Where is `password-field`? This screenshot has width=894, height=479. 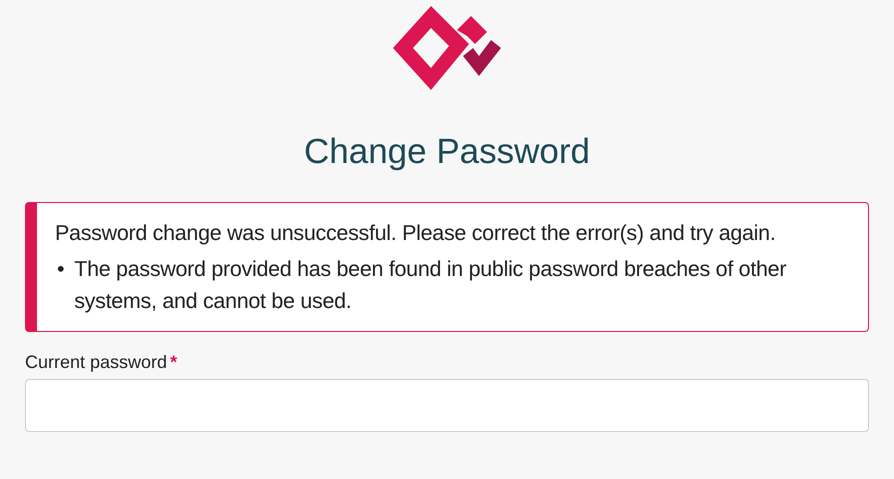 password-field is located at coordinates (447, 405).